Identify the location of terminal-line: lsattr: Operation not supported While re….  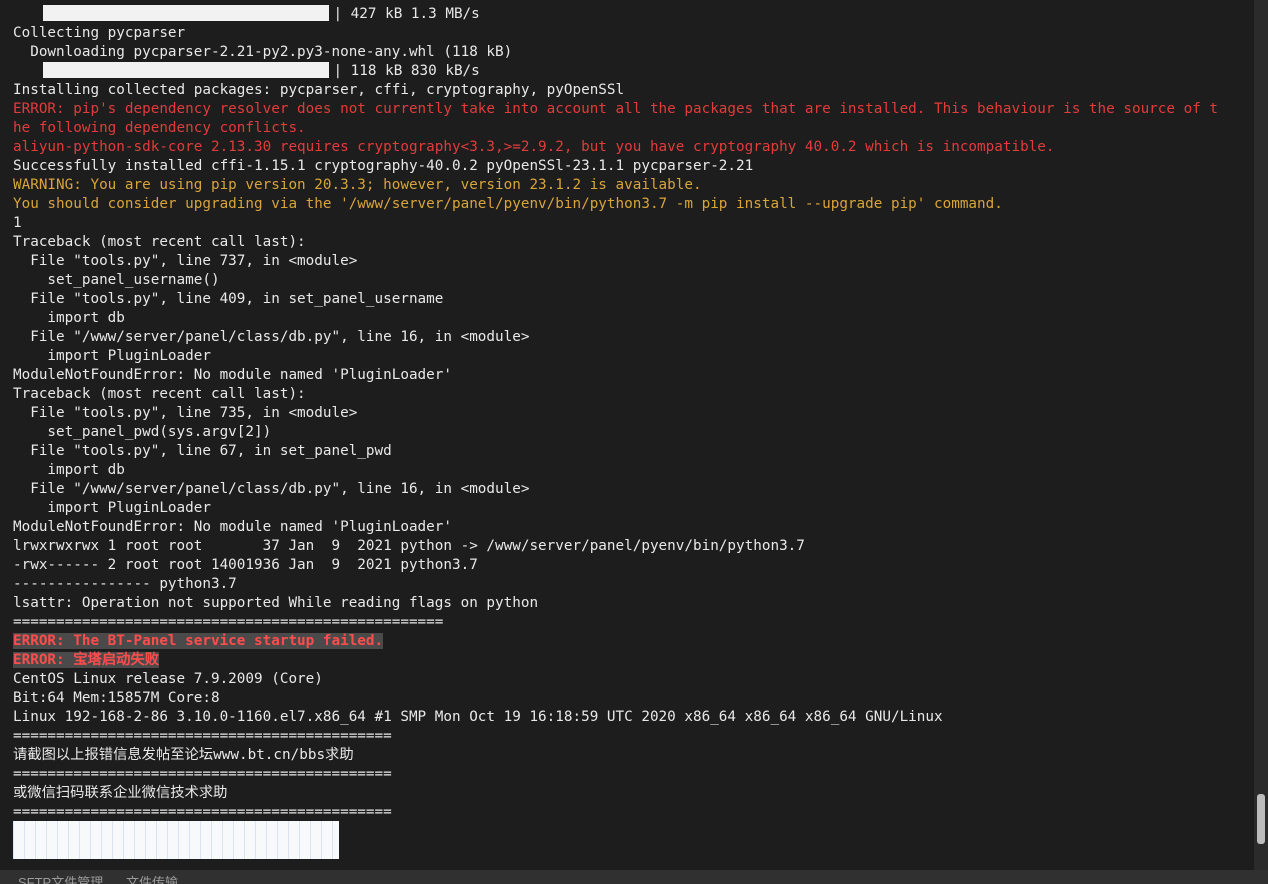
(276, 603).